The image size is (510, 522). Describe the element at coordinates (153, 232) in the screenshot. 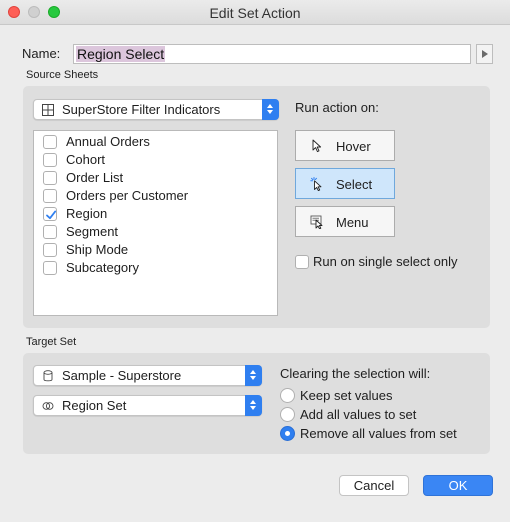

I see `sheet-item-segment: Segment` at that location.